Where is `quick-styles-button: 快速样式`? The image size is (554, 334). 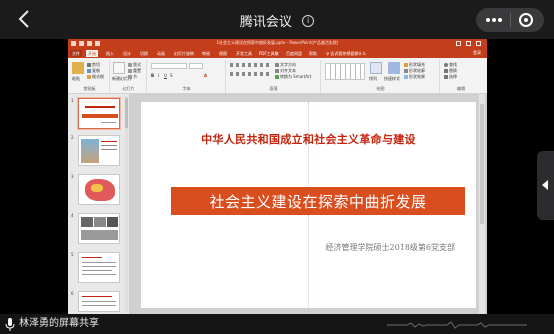 quick-styles-button: 快速样式 is located at coordinates (392, 78).